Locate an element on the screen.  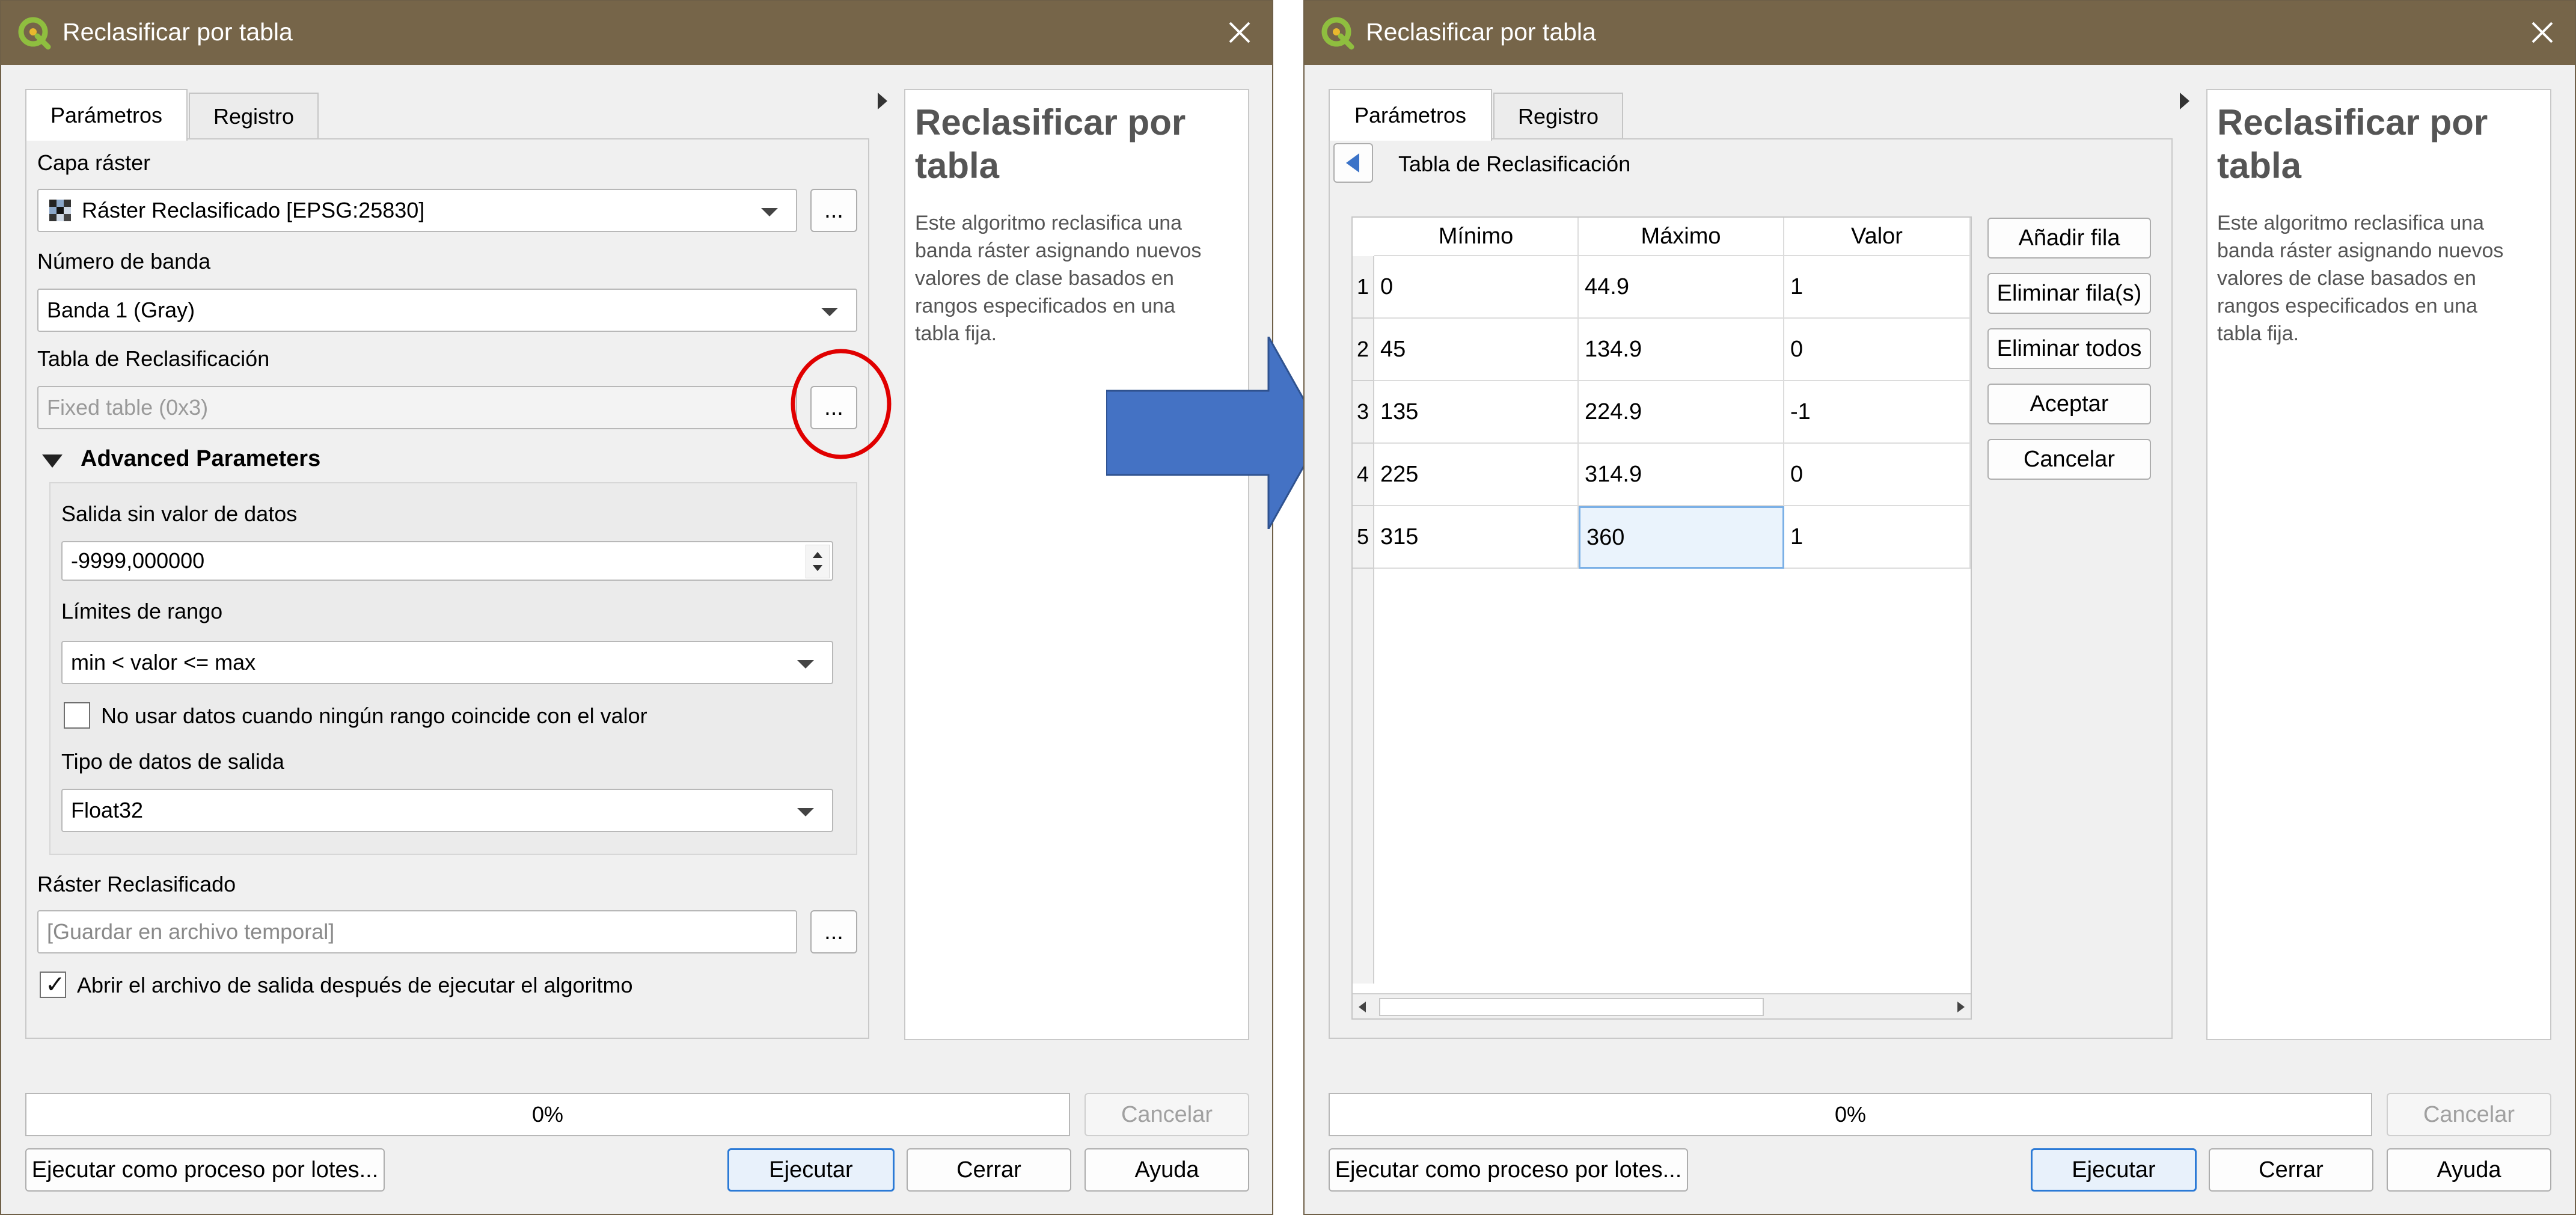
table-cell-max: 224.9 is located at coordinates (1681, 413).